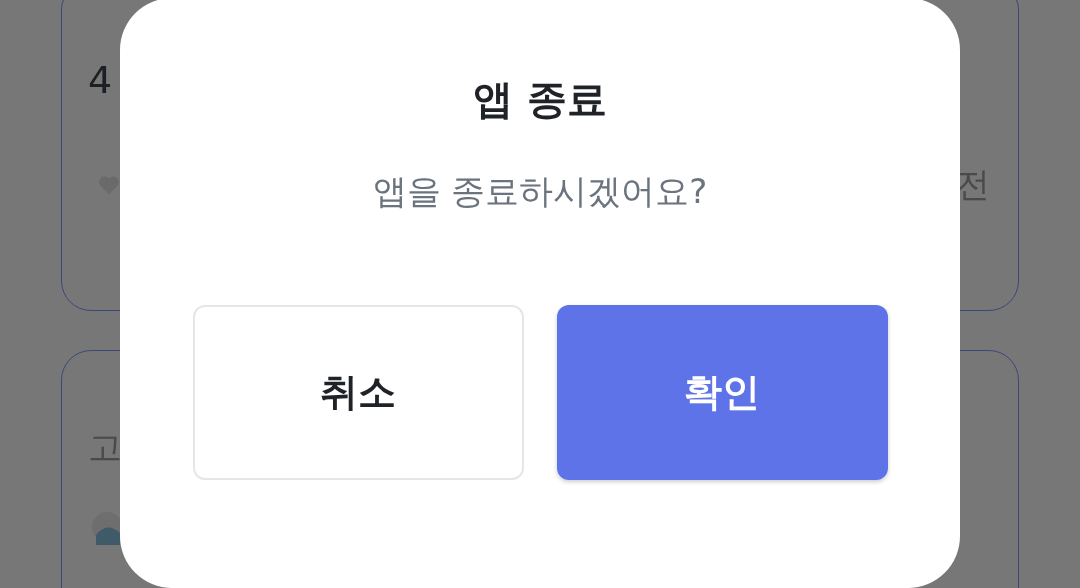 This screenshot has width=1080, height=588. I want to click on heart-icon, so click(109, 185).